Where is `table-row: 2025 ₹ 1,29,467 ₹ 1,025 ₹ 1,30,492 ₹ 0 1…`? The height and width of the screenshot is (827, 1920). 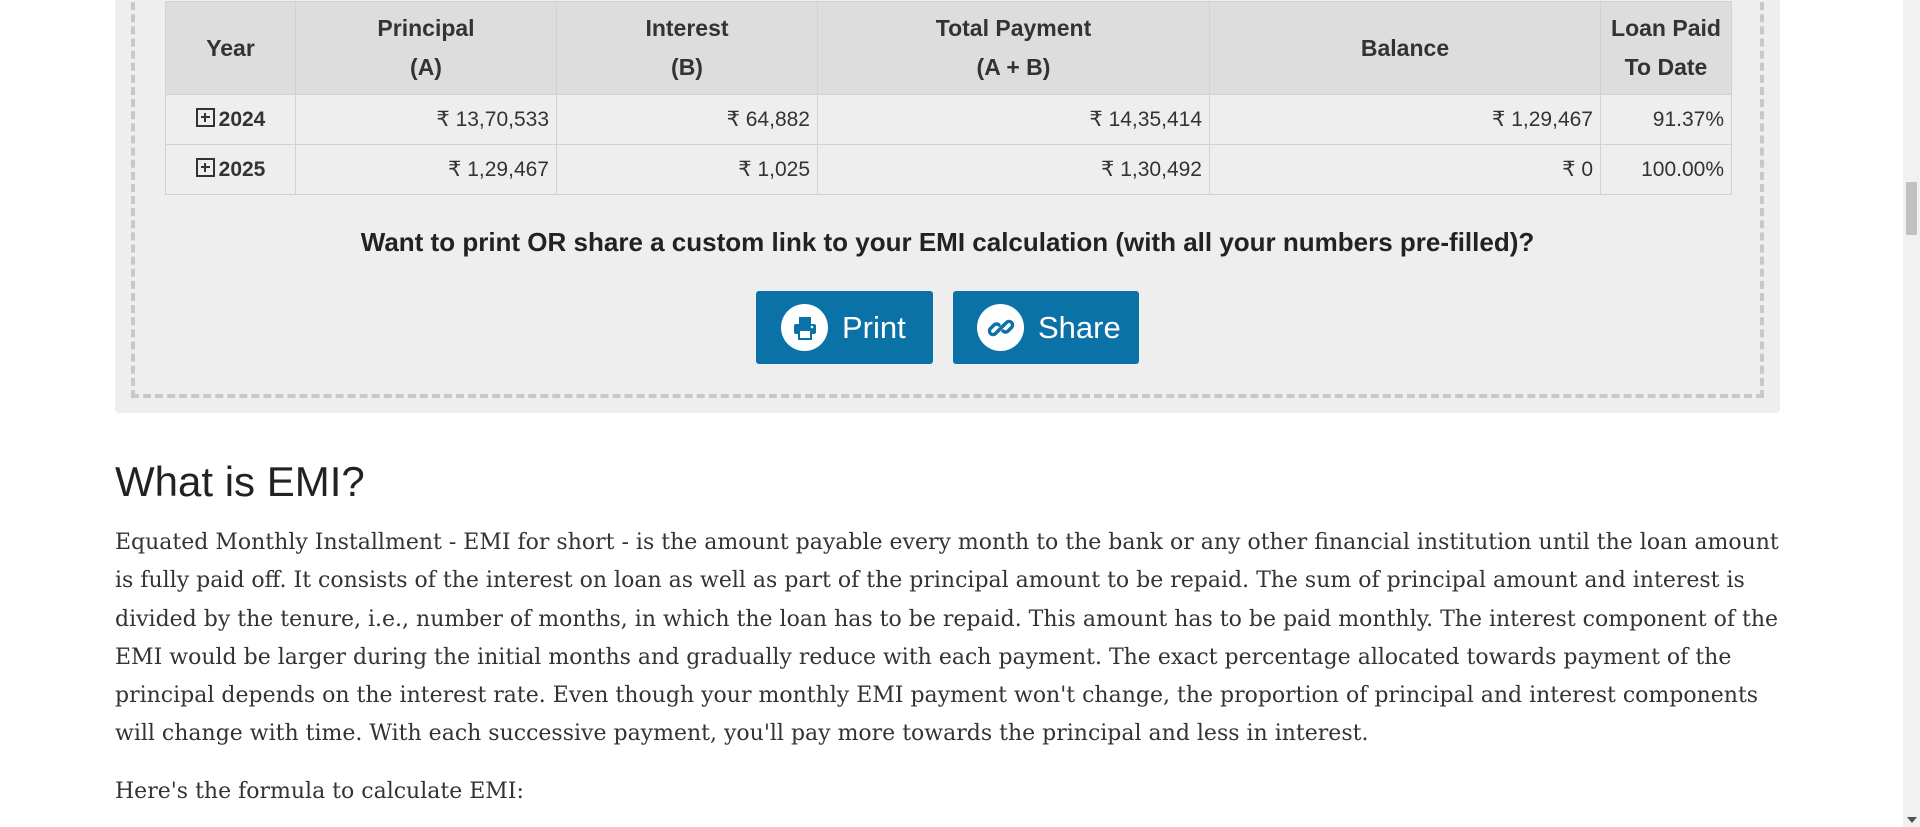 table-row: 2025 ₹ 1,29,467 ₹ 1,025 ₹ 1,30,492 ₹ 0 1… is located at coordinates (948, 169).